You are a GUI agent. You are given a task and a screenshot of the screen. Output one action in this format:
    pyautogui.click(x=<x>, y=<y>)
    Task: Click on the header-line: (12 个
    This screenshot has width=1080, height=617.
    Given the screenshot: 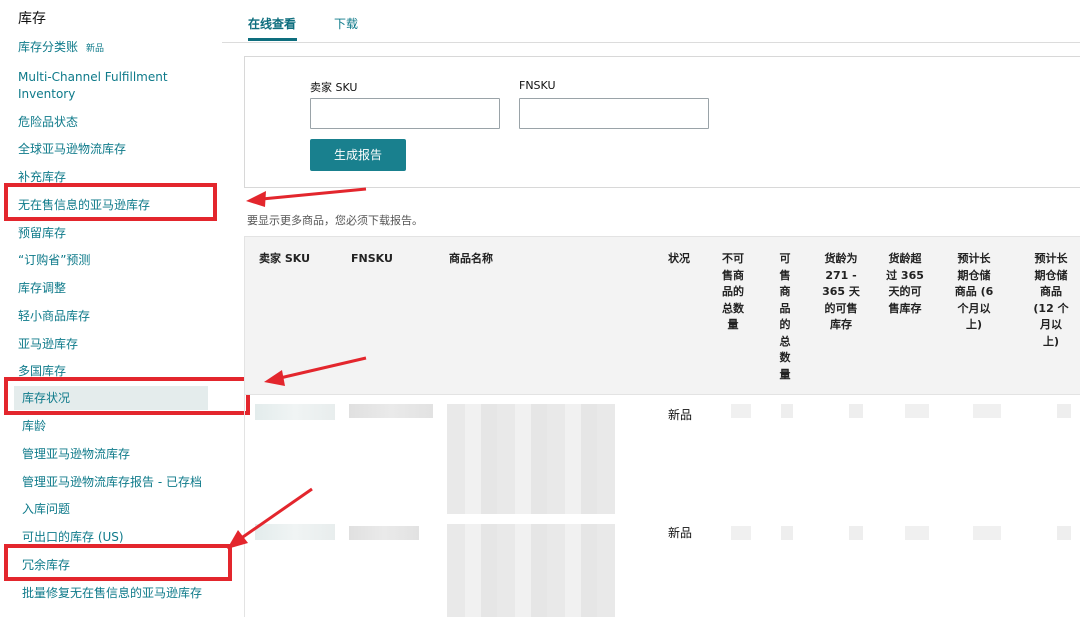 What is the action you would take?
    pyautogui.click(x=1051, y=308)
    